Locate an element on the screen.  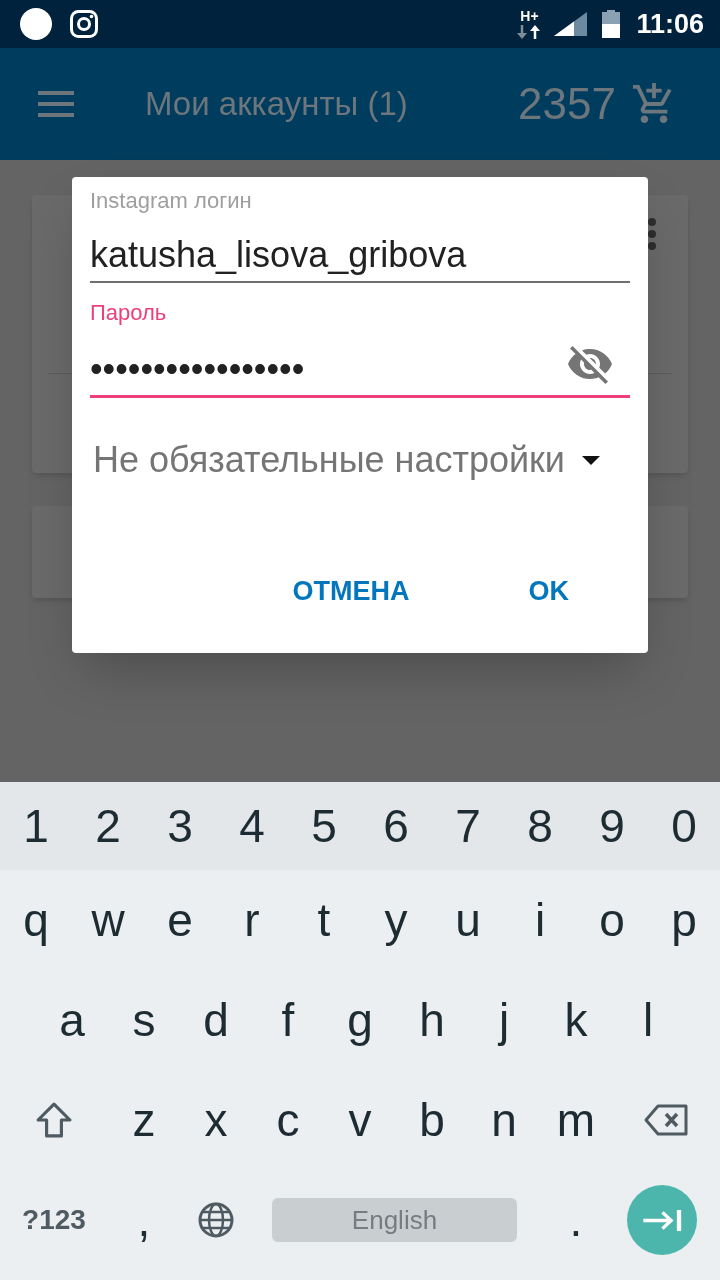
field-label: Instagram логин is located at coordinates (171, 201).